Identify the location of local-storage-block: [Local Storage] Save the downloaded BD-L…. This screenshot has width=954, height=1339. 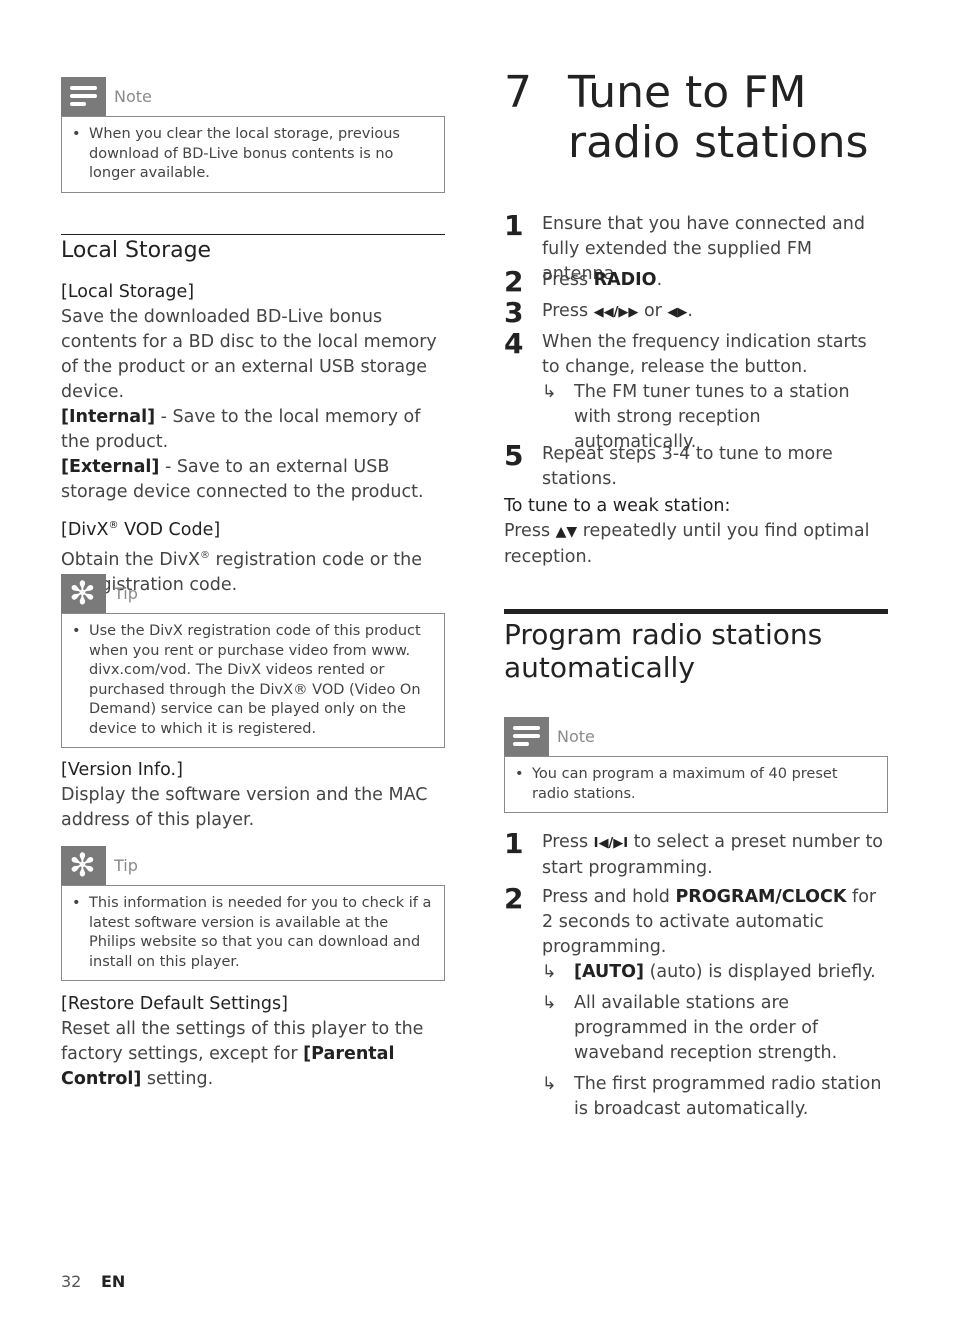
(253, 439).